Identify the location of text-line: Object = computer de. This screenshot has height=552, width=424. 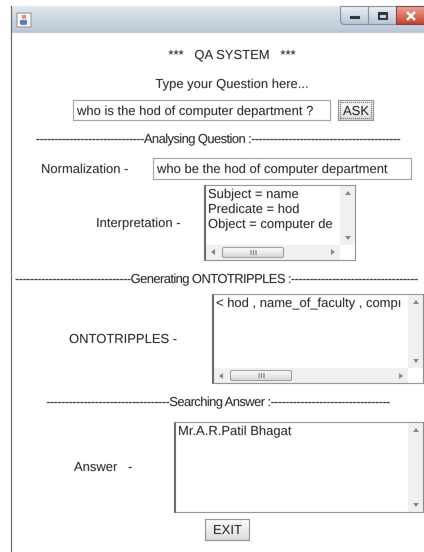
(271, 223).